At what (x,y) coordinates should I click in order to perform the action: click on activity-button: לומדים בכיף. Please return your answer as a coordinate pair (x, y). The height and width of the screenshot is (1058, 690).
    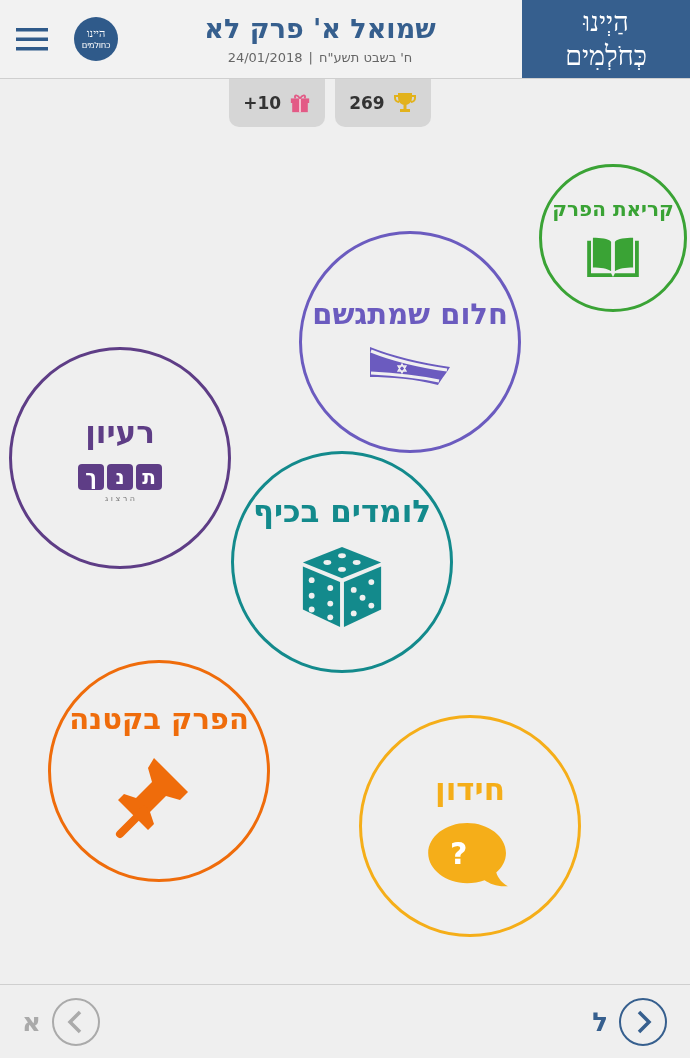
    Looking at the image, I should click on (342, 562).